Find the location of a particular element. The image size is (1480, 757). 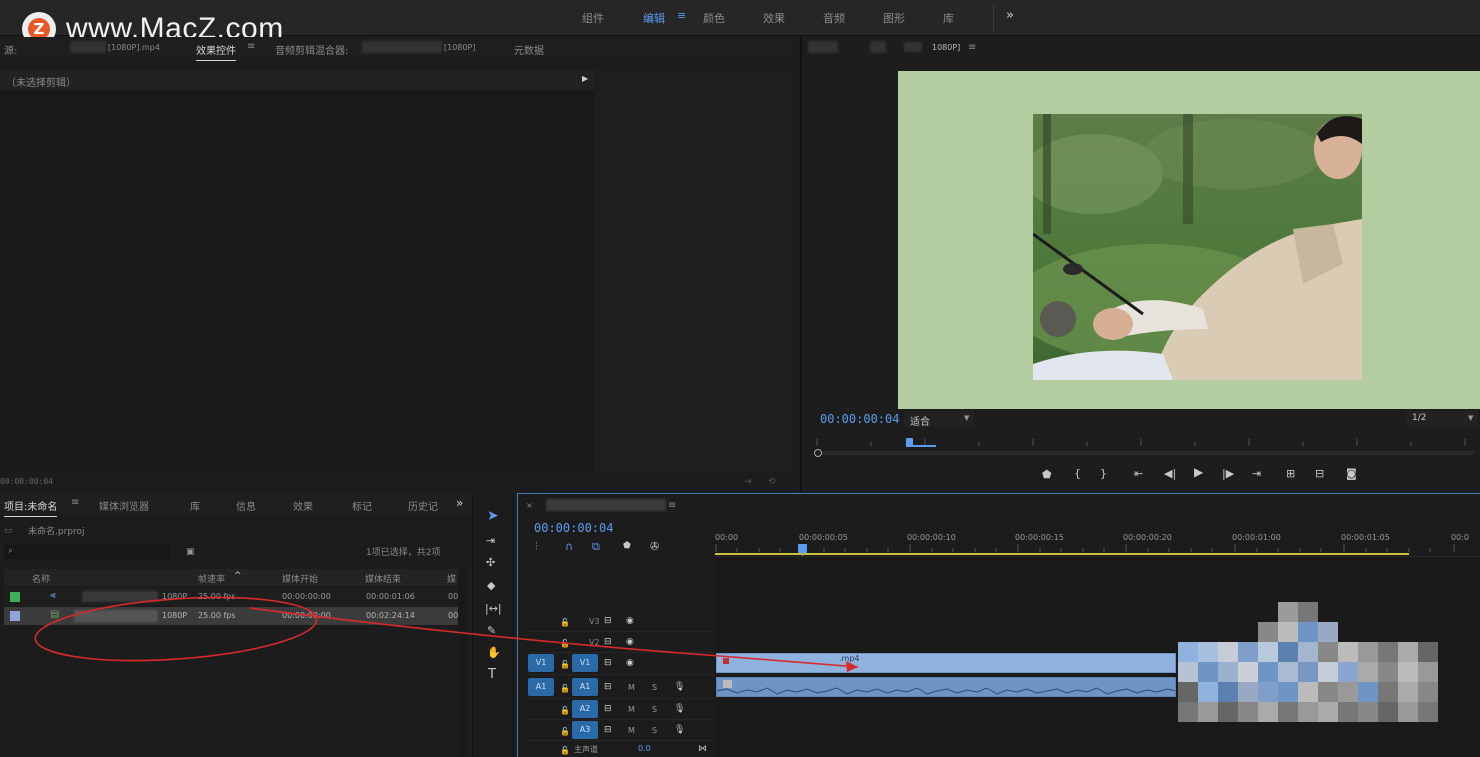

annotation-ellipse is located at coordinates (176, 629).